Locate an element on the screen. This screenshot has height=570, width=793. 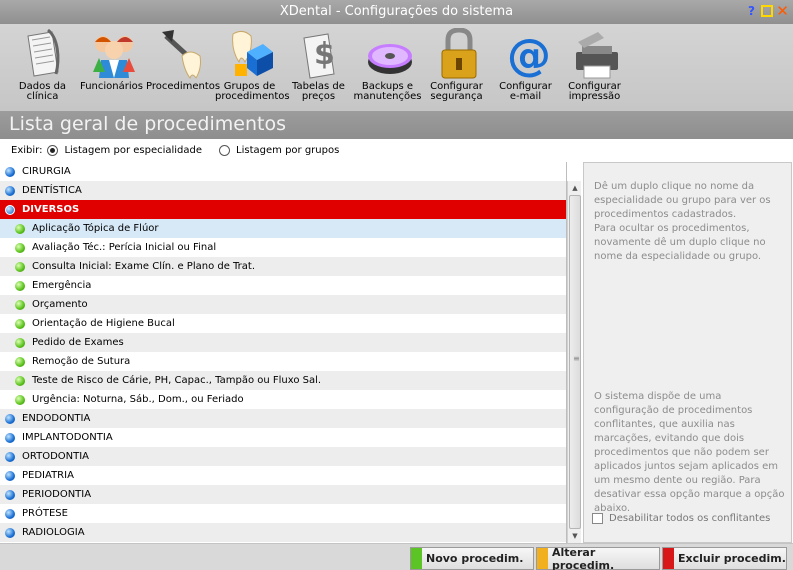
procedure-row: Emergência is located at coordinates (283, 285).